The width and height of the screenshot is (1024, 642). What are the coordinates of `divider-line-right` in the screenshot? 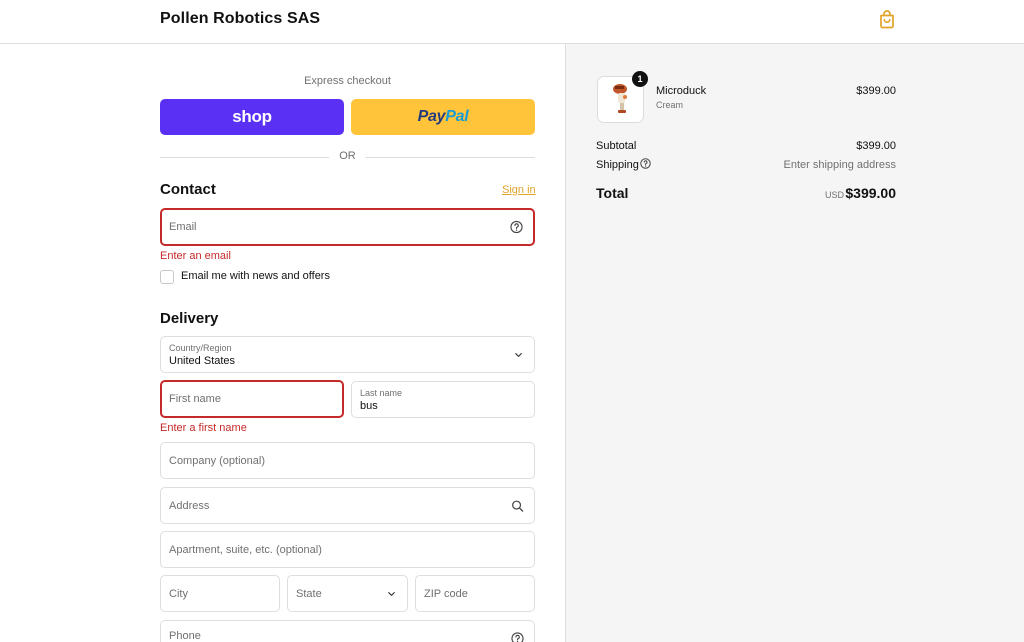 It's located at (450, 157).